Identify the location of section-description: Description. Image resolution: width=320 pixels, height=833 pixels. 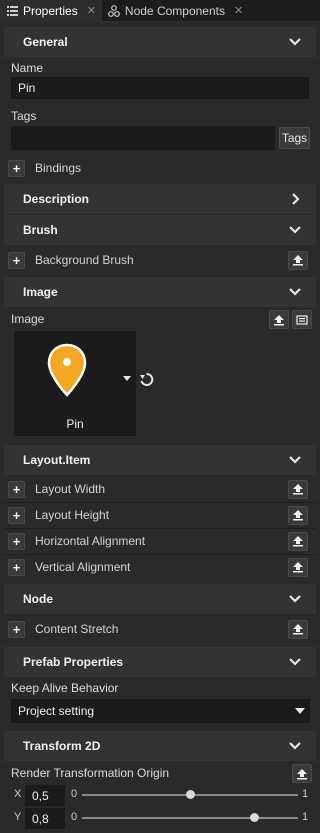
(160, 199).